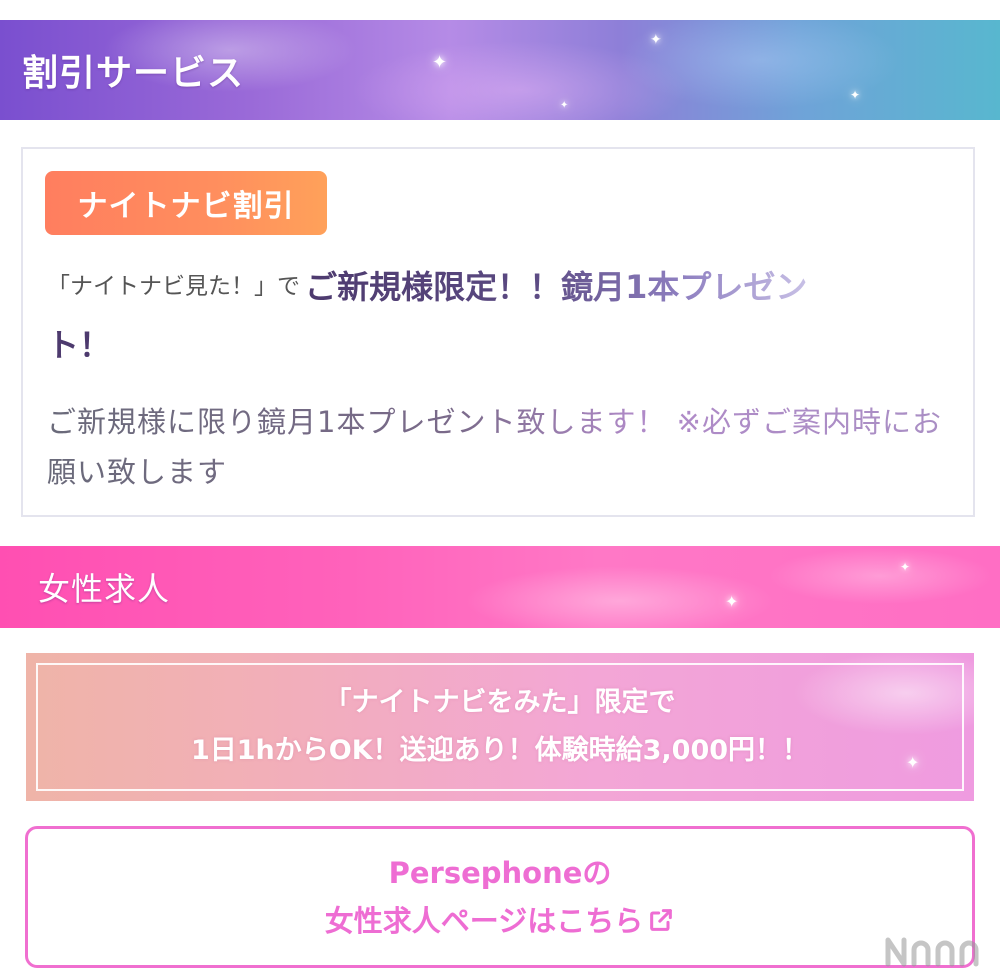 Image resolution: width=1000 pixels, height=974 pixels. I want to click on link-line2: 女性求人ページはこちら, so click(500, 921).